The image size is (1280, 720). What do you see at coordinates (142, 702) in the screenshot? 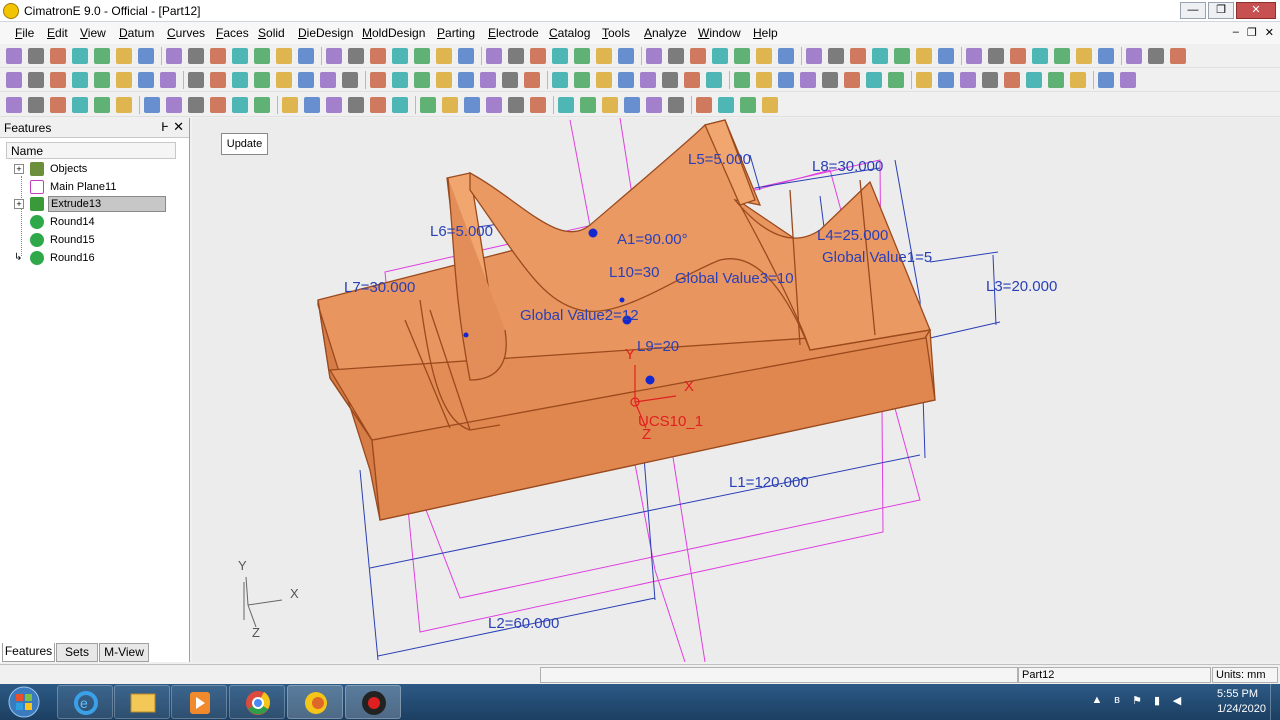
I see `file-explorer-taskbar-button` at bounding box center [142, 702].